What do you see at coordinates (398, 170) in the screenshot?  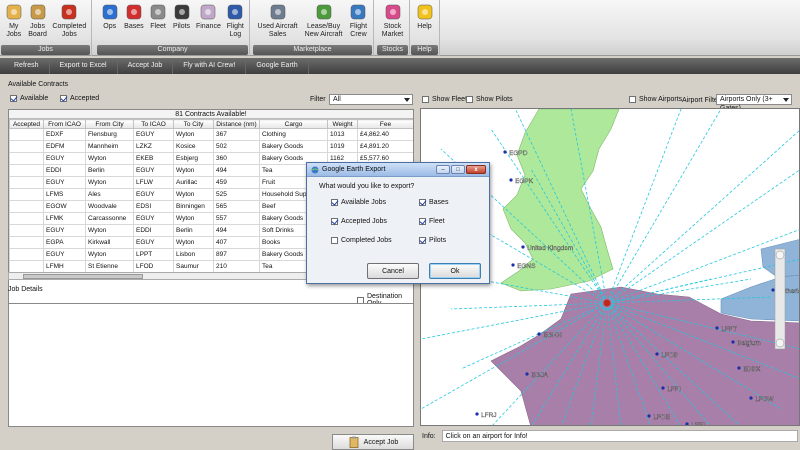 I see `dialog-title-bar: Google Earth Export – □ x` at bounding box center [398, 170].